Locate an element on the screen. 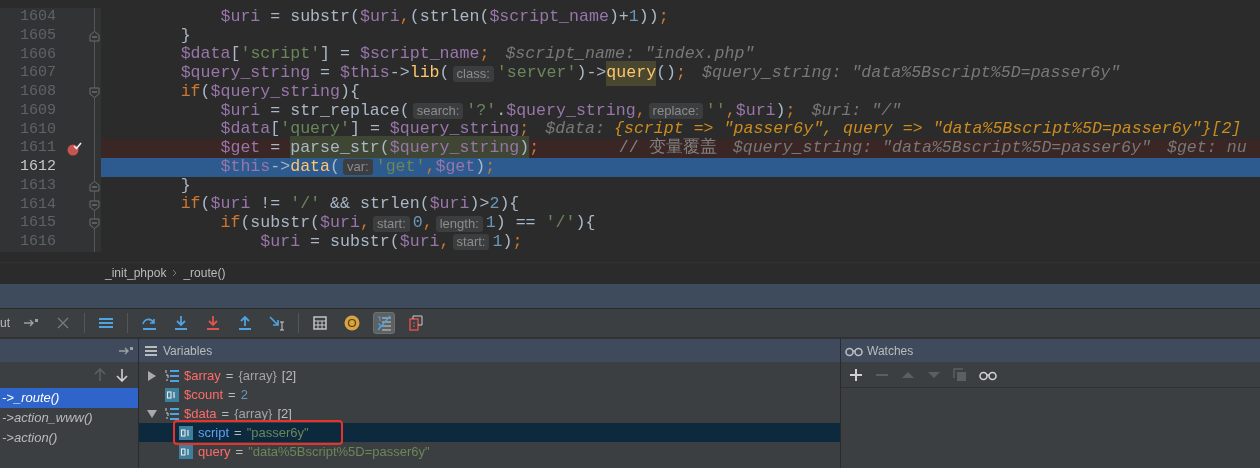 Image resolution: width=1260 pixels, height=468 pixels. code-text: )-> is located at coordinates (591, 73).